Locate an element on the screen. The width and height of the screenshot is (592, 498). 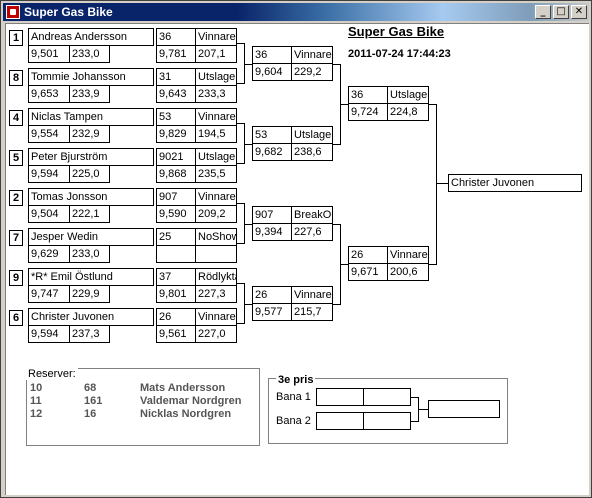
driver-name-field: Jesper Wedin is located at coordinates (91, 237).